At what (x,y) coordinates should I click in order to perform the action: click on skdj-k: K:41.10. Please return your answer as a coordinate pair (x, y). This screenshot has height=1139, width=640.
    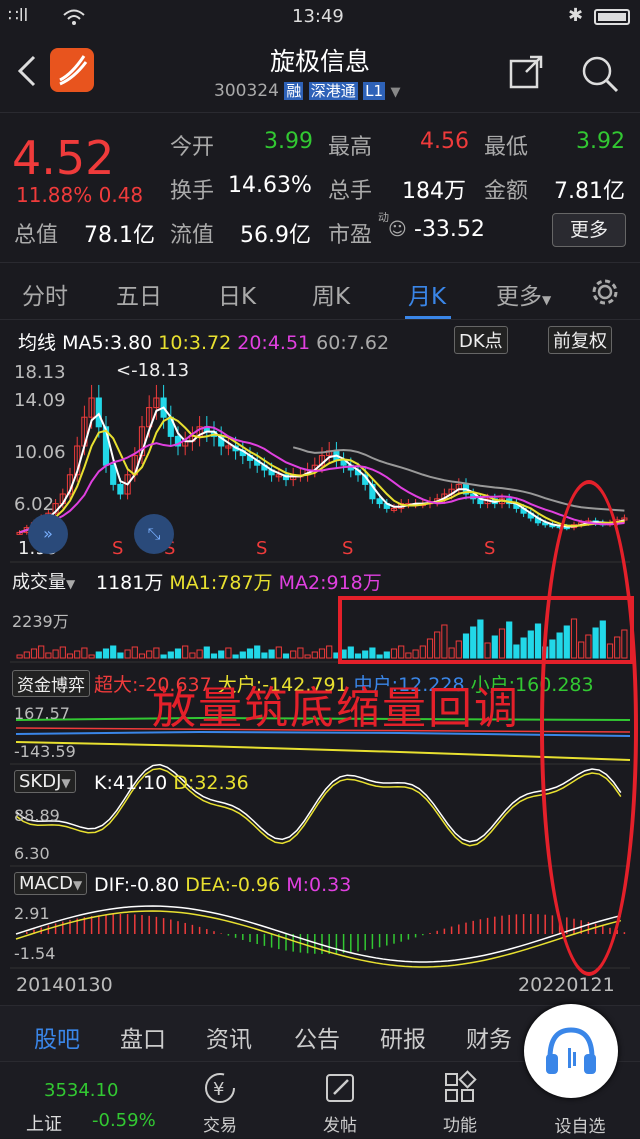
    Looking at the image, I should click on (131, 783).